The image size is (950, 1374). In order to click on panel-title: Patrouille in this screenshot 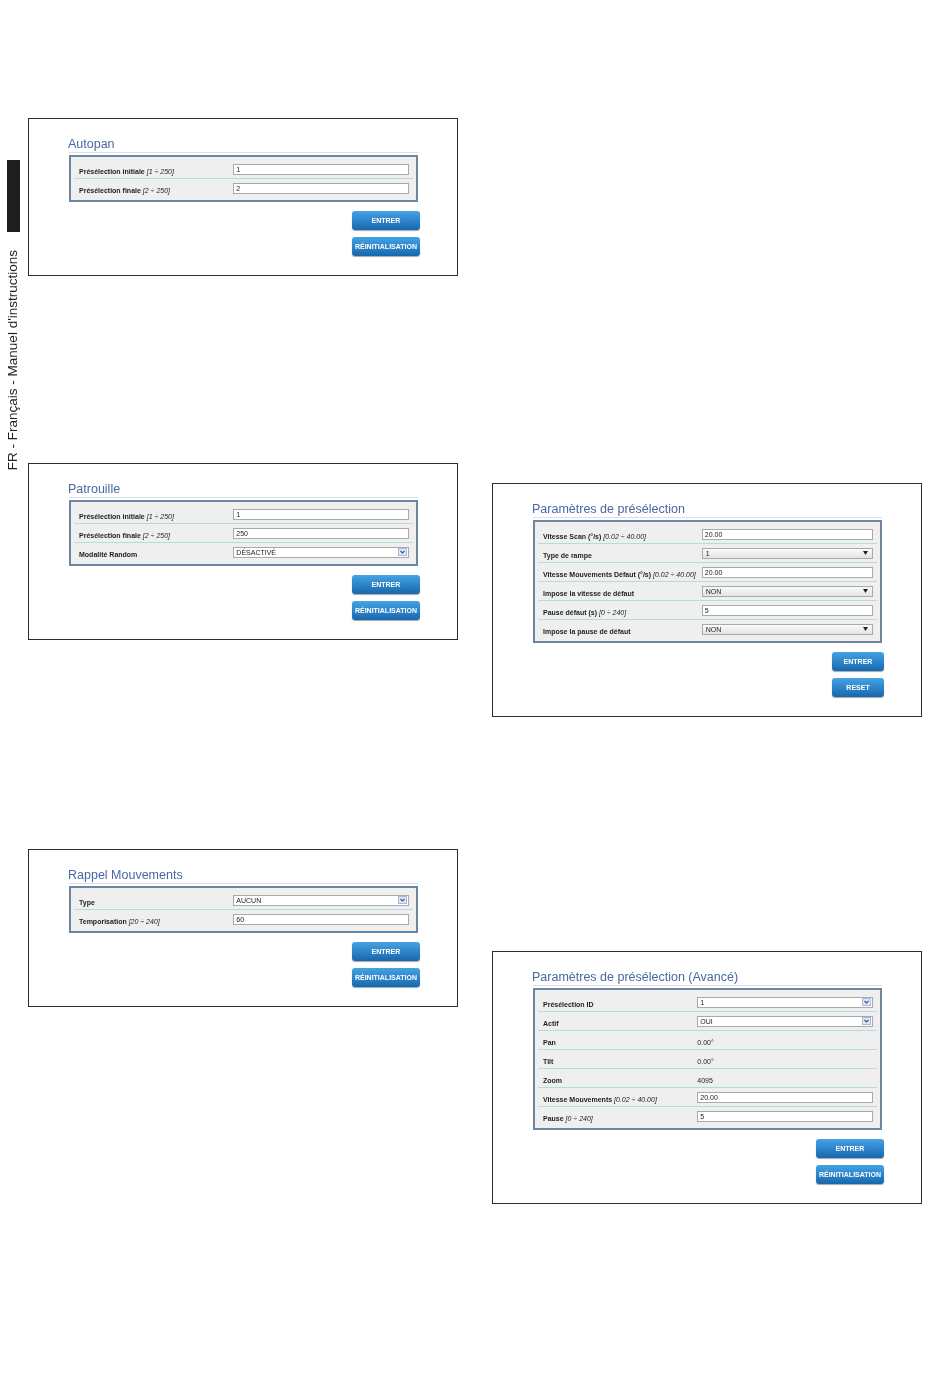, I will do `click(94, 489)`.